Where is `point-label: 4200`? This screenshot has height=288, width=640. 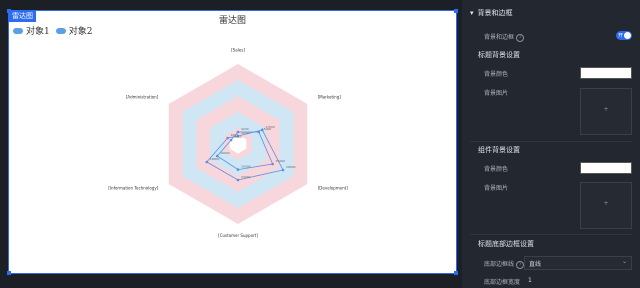
point-label: 4200 is located at coordinates (245, 129).